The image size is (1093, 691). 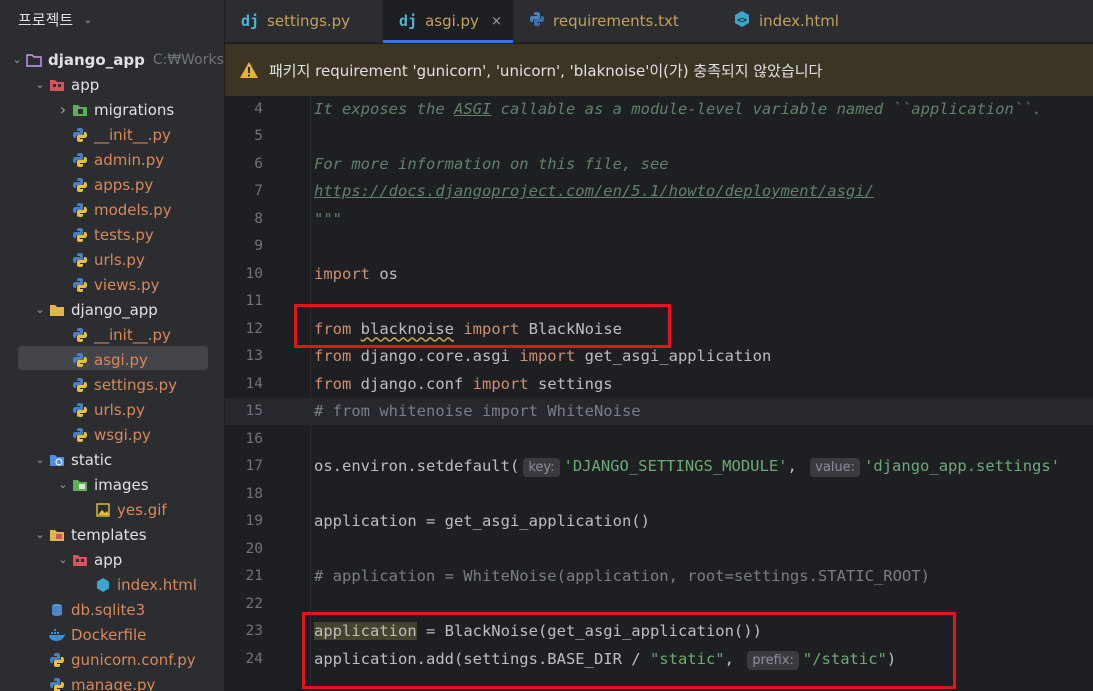 What do you see at coordinates (112, 384) in the screenshot?
I see `tree-item: settings.py` at bounding box center [112, 384].